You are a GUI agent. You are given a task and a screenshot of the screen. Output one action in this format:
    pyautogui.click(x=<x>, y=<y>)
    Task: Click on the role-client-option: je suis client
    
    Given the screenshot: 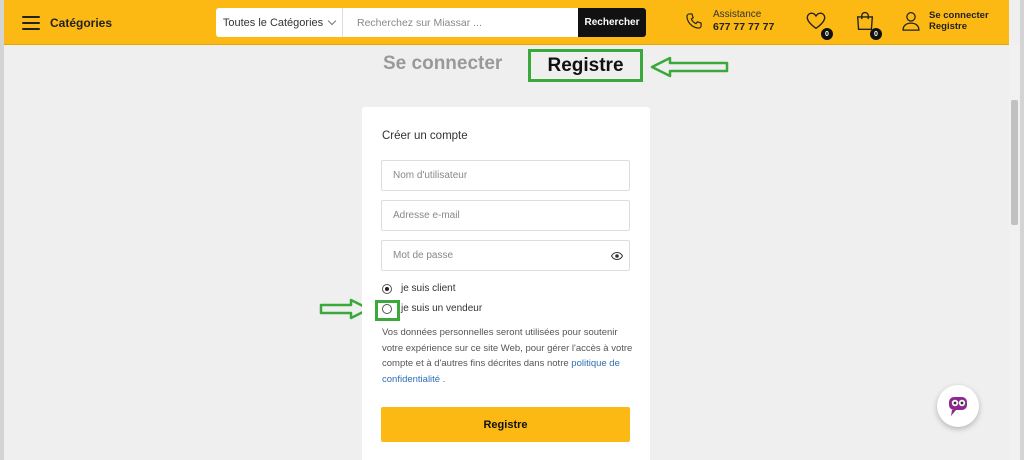 What is the action you would take?
    pyautogui.click(x=418, y=288)
    